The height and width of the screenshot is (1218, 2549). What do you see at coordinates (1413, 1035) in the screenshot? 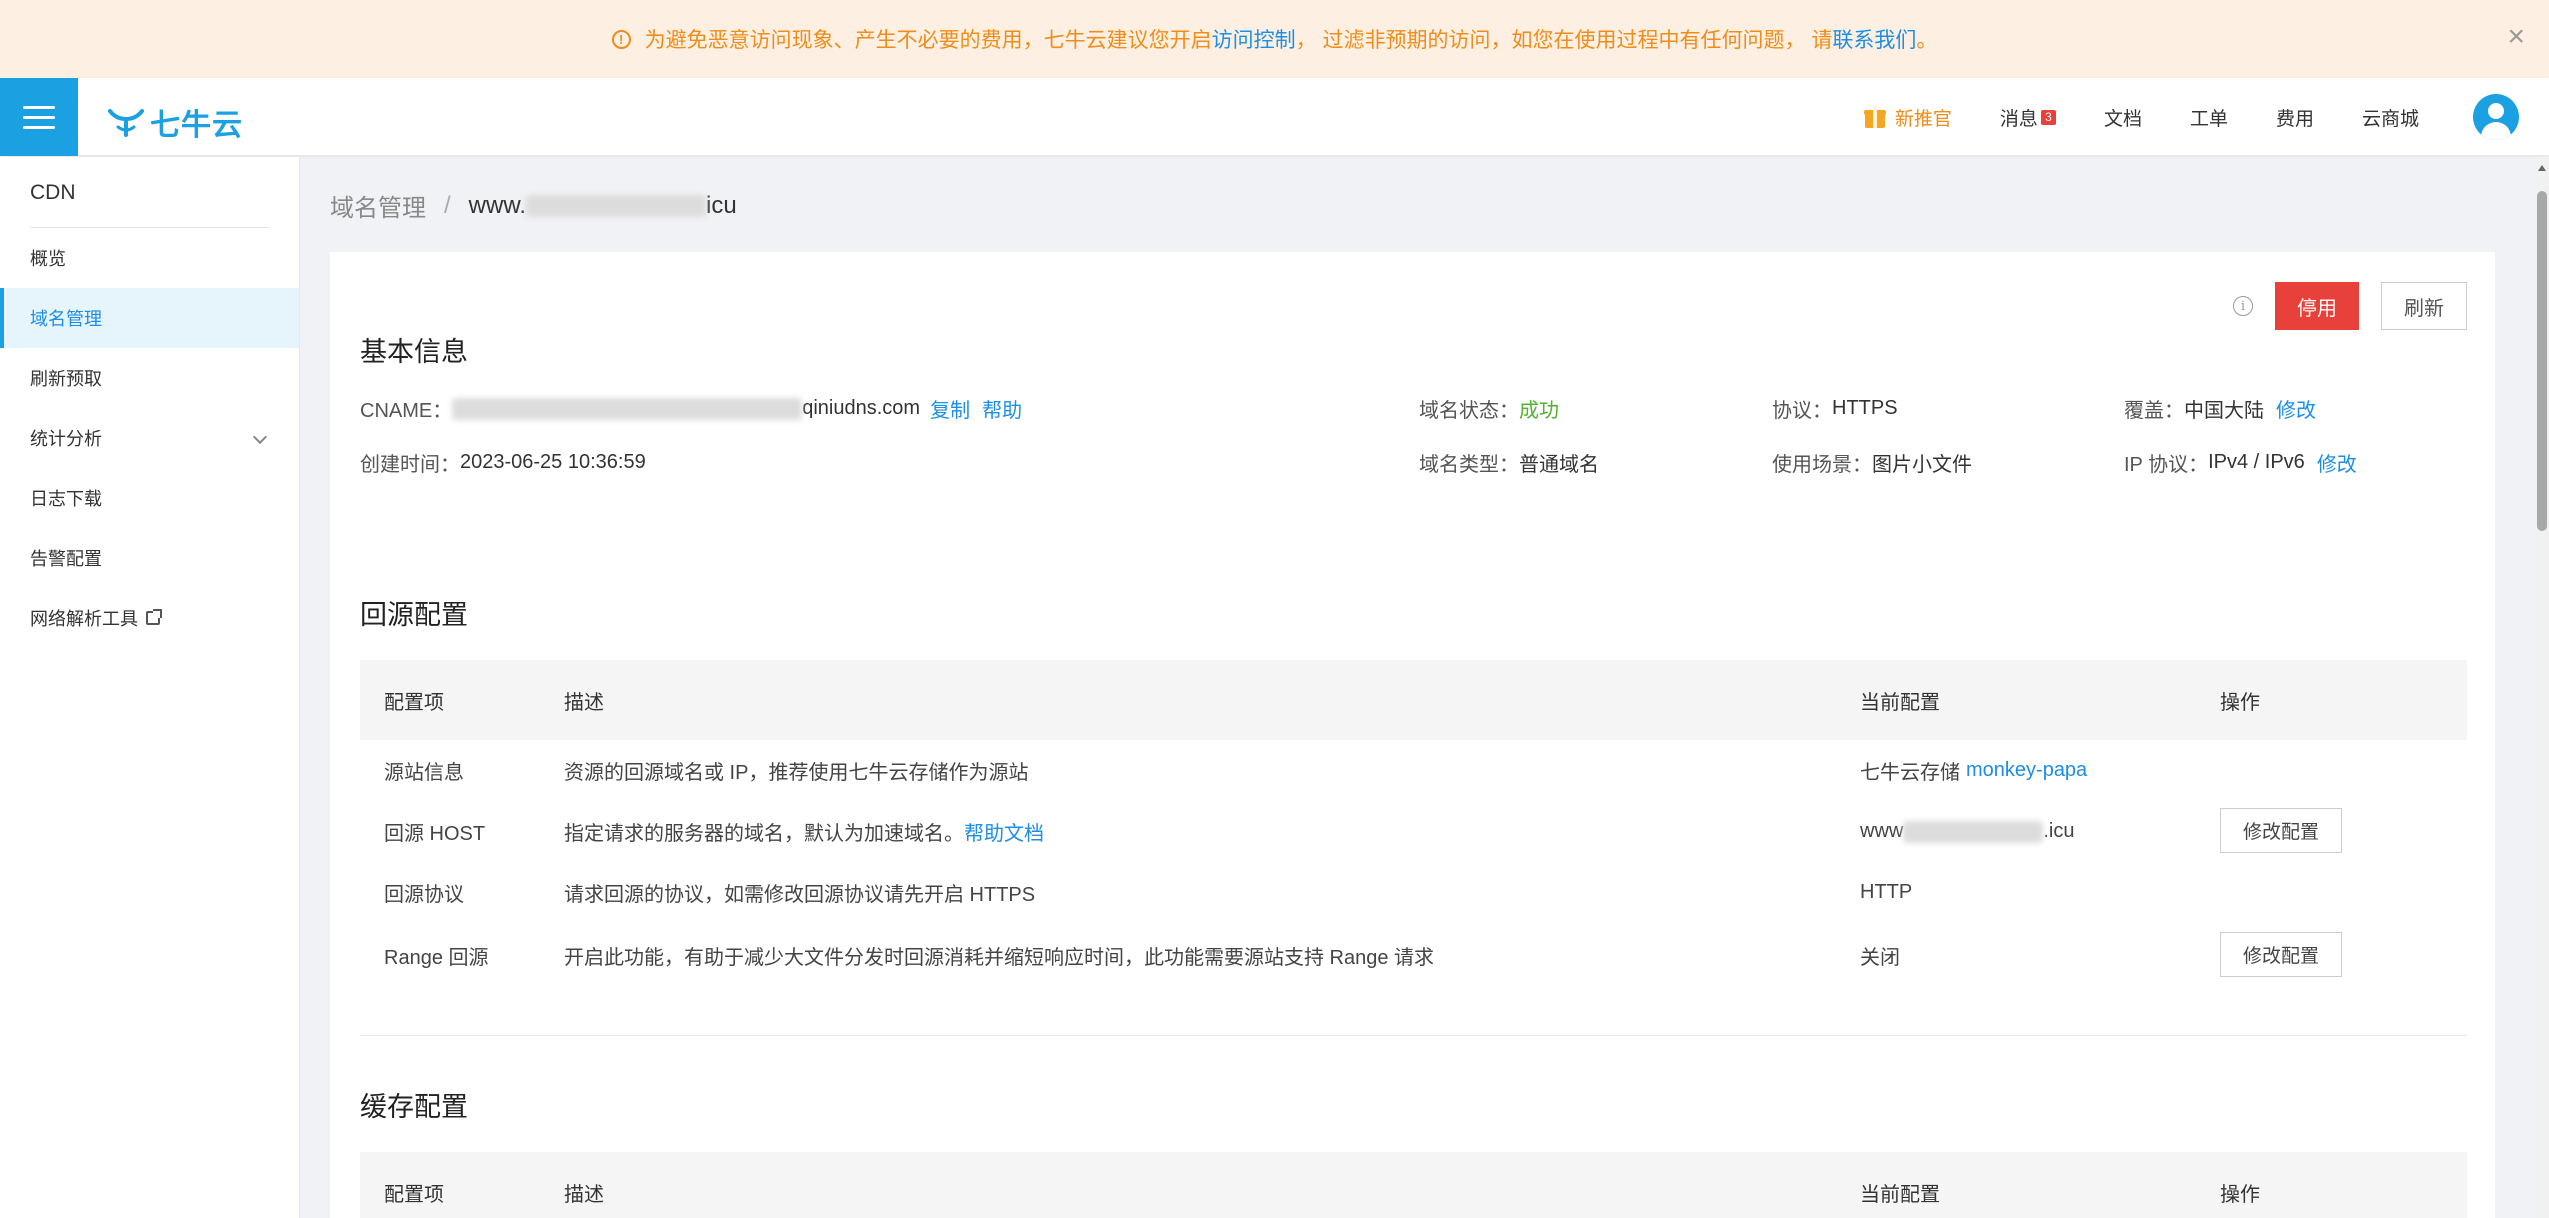
I see `section-divider` at bounding box center [1413, 1035].